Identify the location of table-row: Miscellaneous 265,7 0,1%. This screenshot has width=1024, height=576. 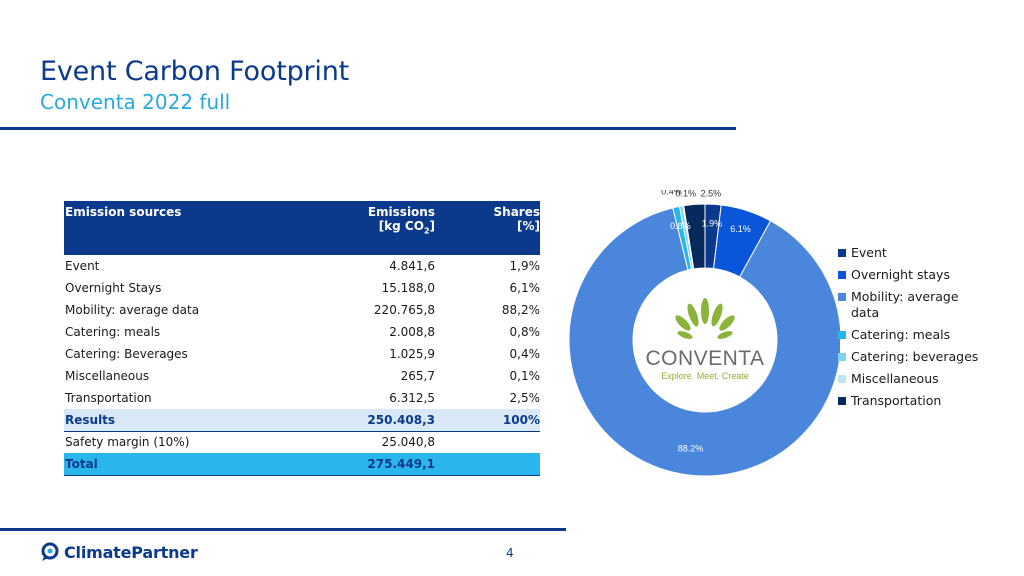
(302, 376).